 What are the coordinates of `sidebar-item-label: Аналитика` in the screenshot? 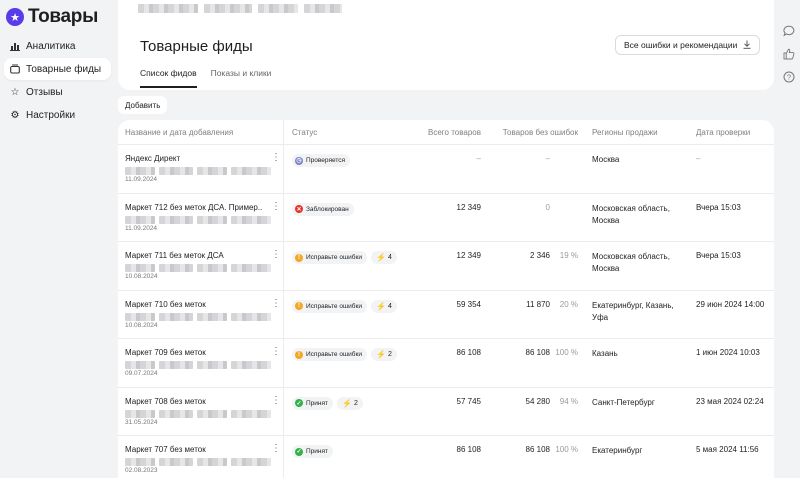 It's located at (51, 46).